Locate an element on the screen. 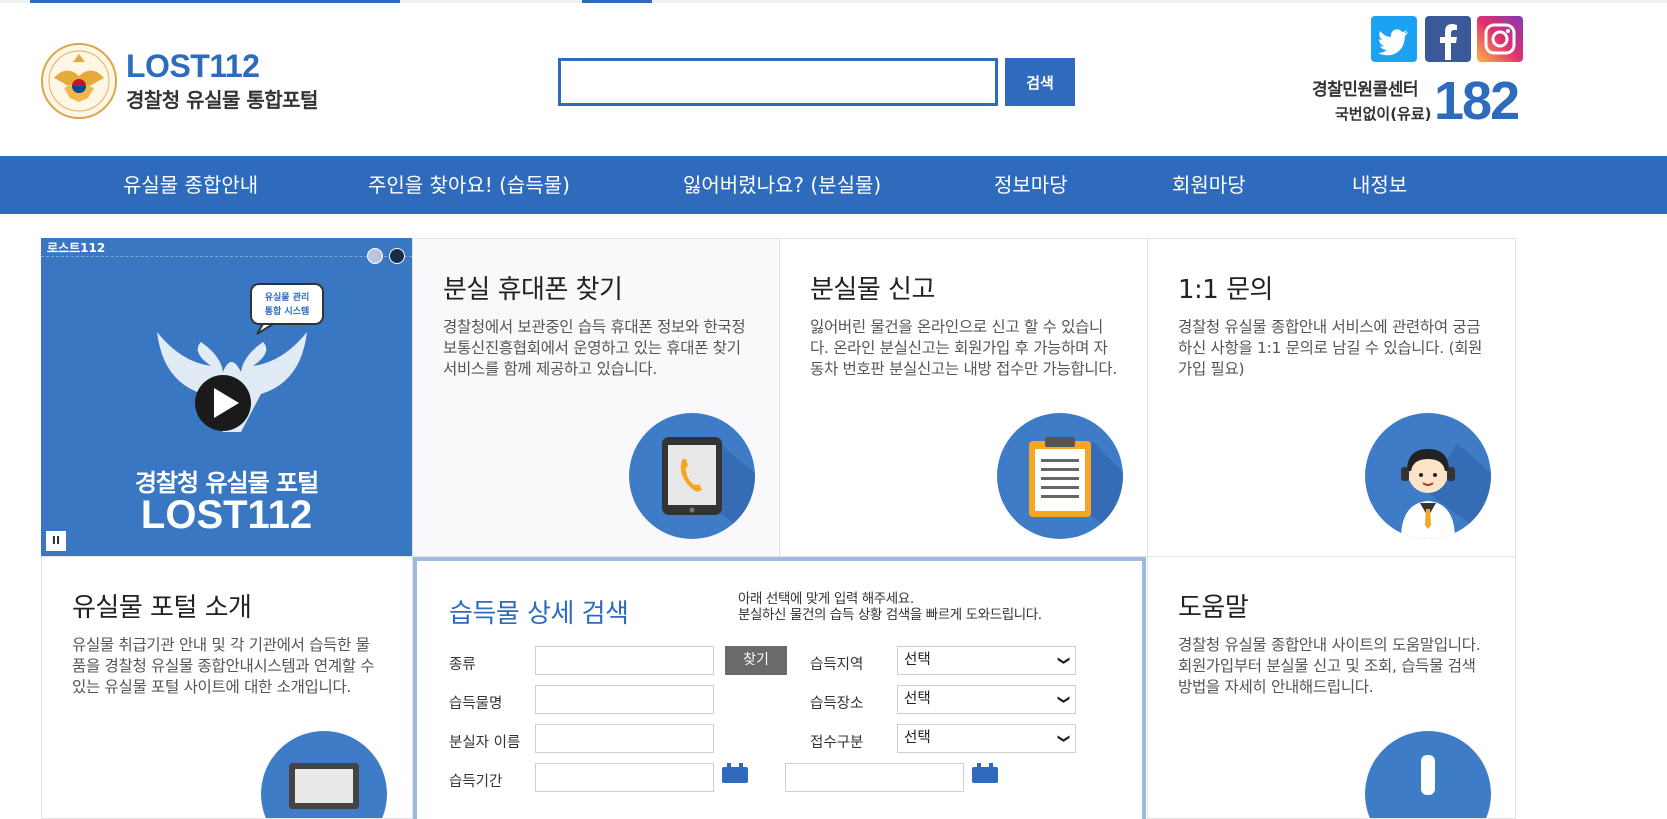  label-receipt-type: 접수구분 is located at coordinates (837, 743).